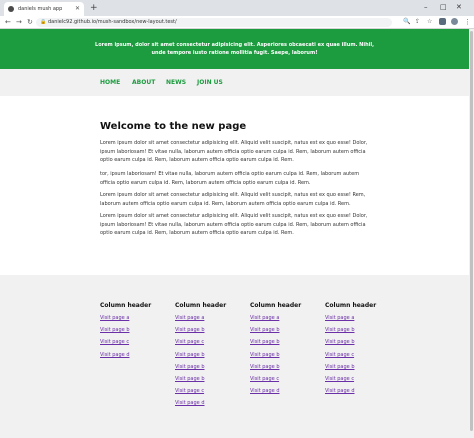 The width and height of the screenshot is (474, 438). Describe the element at coordinates (467, 22) in the screenshot. I see `menu-icon: ⋮` at that location.